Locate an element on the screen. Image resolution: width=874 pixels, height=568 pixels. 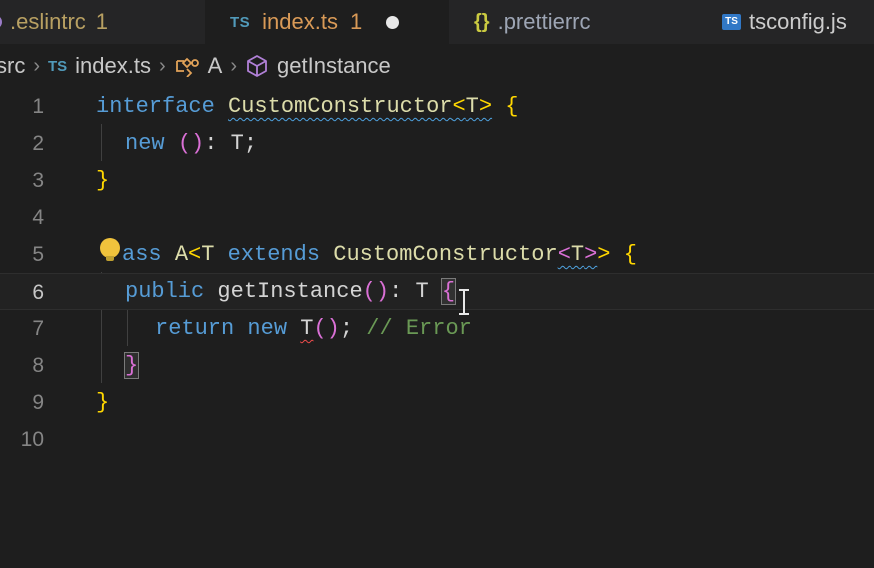
code-line-9: 9 } is located at coordinates (437, 402).